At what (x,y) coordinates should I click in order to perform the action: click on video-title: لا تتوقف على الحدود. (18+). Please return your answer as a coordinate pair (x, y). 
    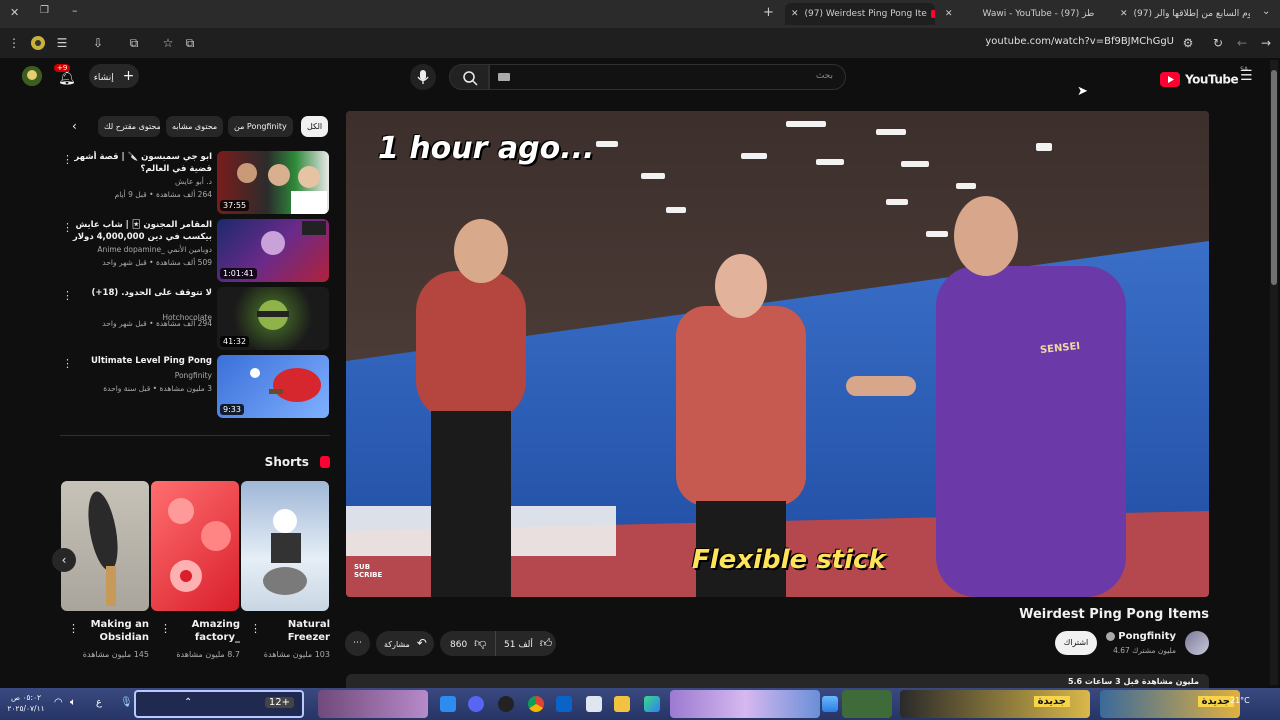
    Looking at the image, I should click on (139, 293).